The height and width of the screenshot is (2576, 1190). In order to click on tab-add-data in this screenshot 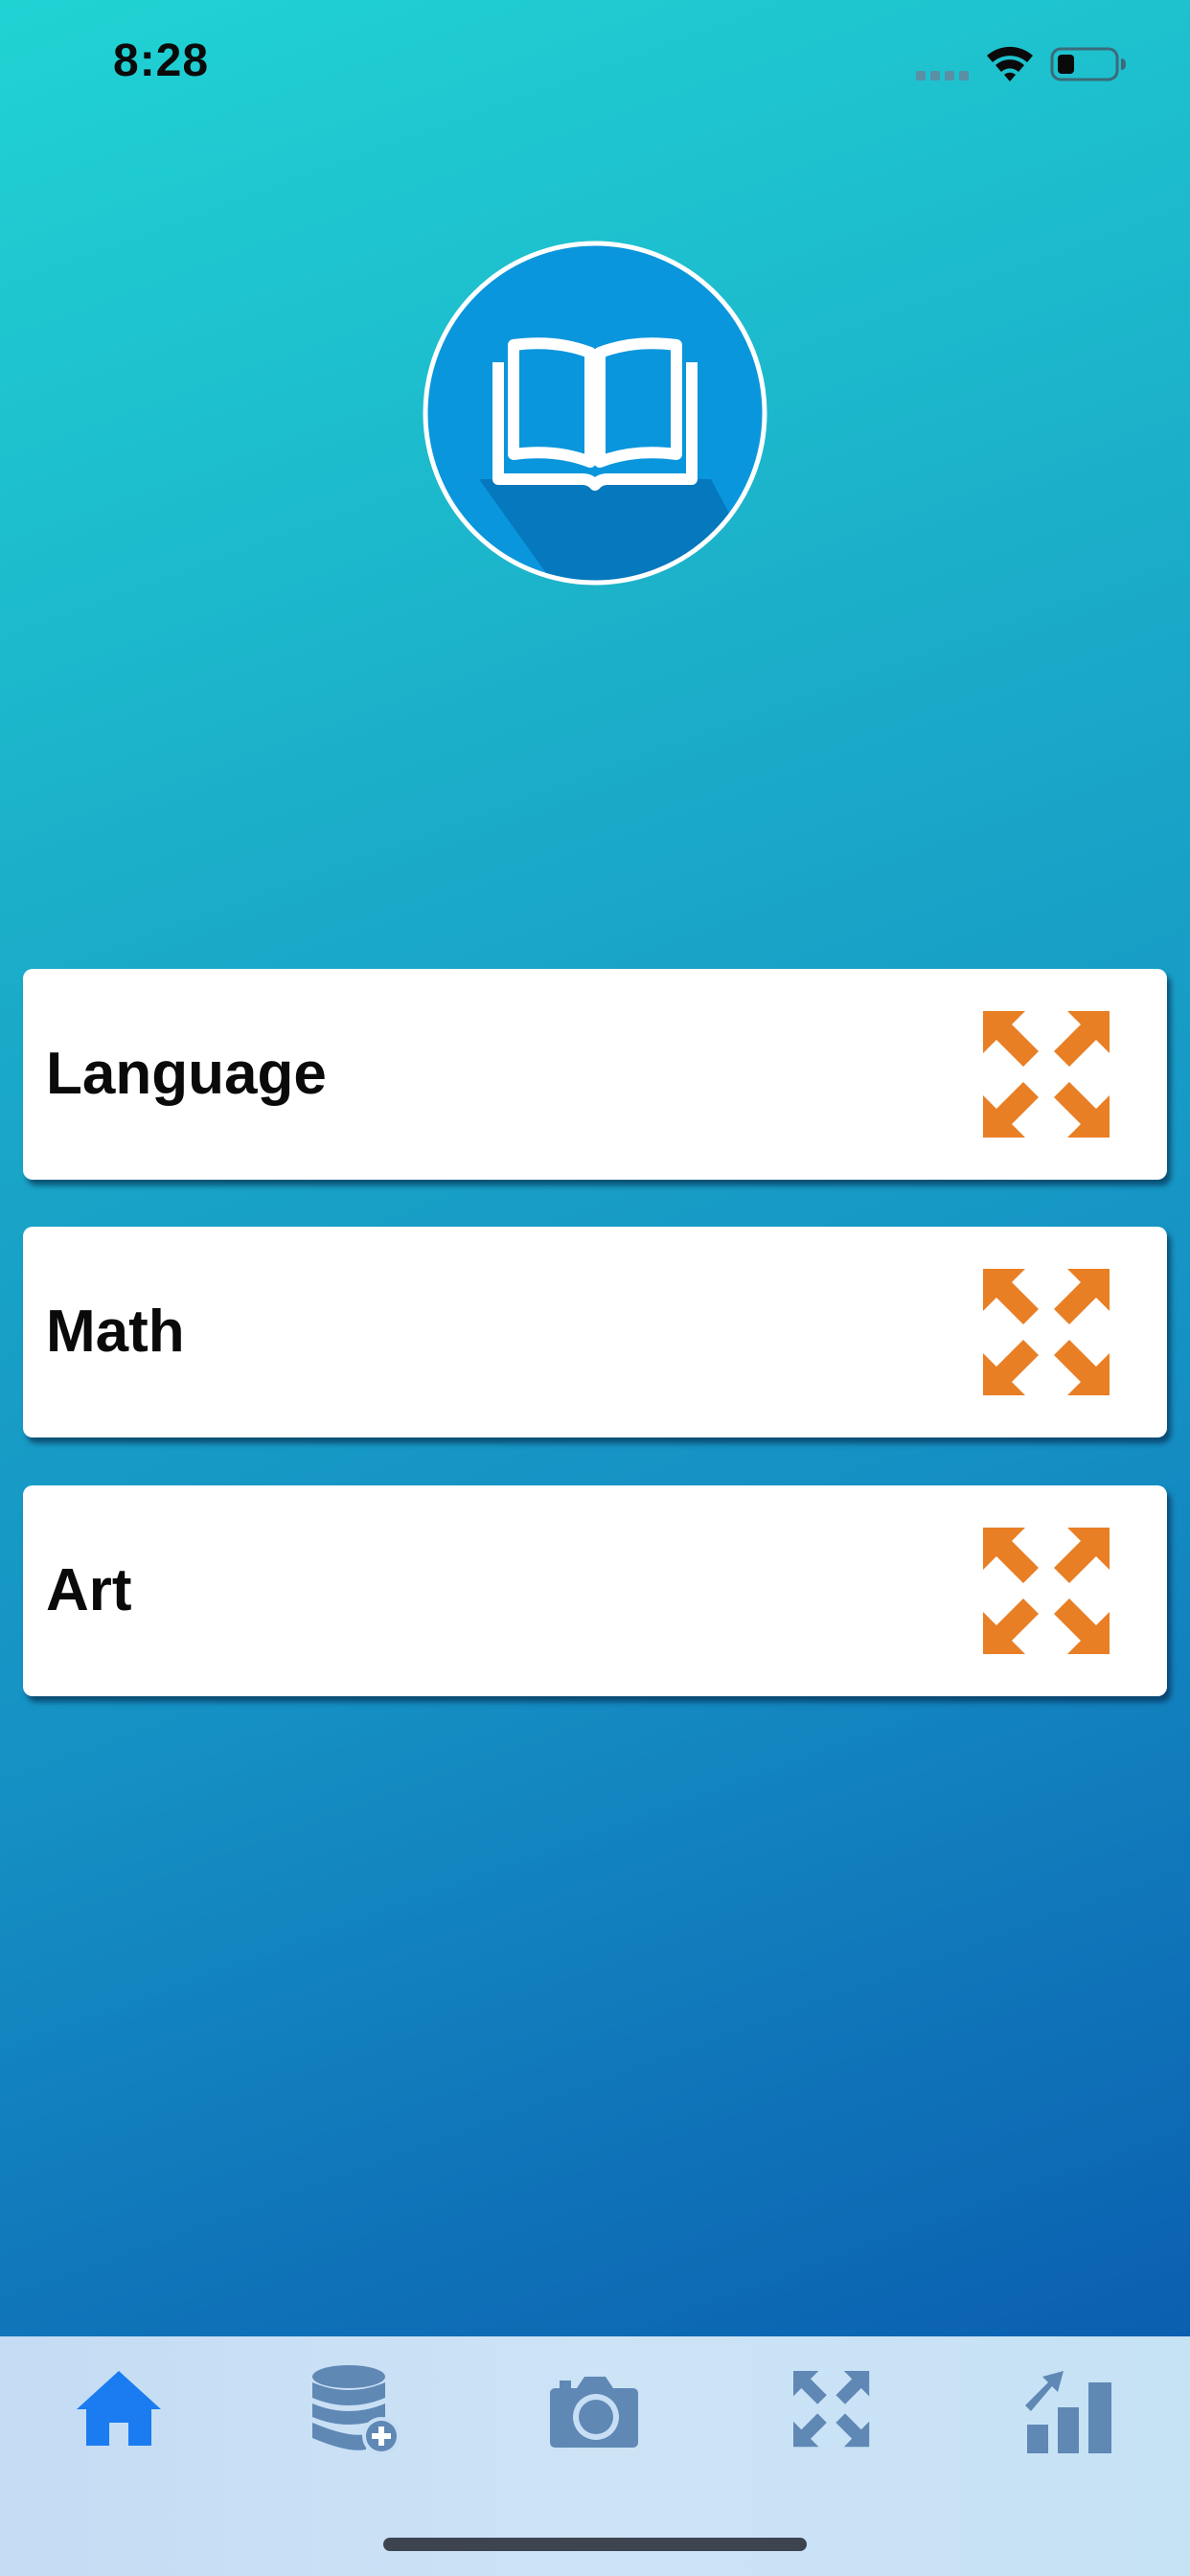, I will do `click(357, 2408)`.